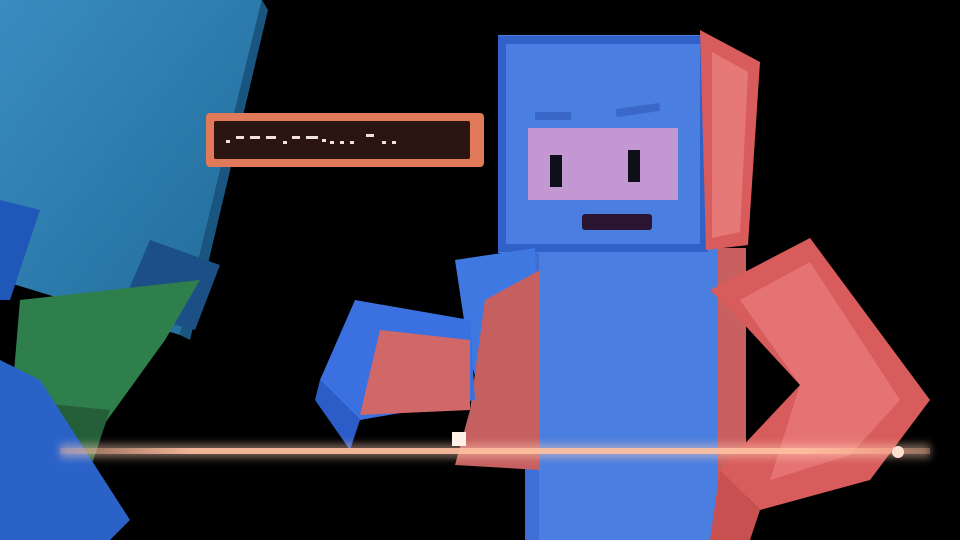  I want to click on center-character-torso, so click(632, 394).